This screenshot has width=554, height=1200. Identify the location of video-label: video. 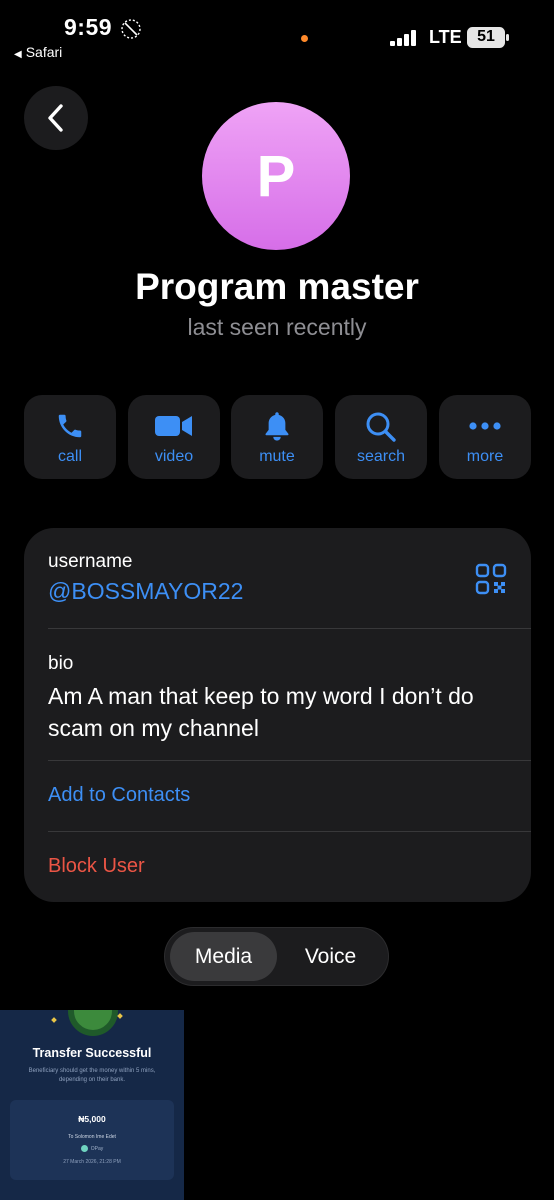
(174, 456).